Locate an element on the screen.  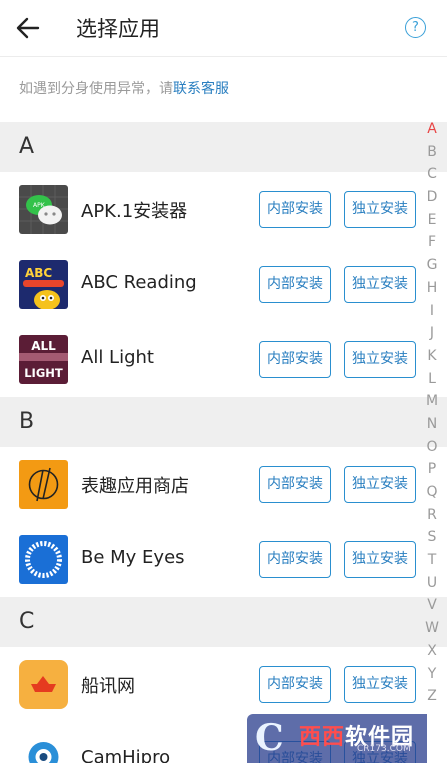
app-name: ABC Reading is located at coordinates (139, 282).